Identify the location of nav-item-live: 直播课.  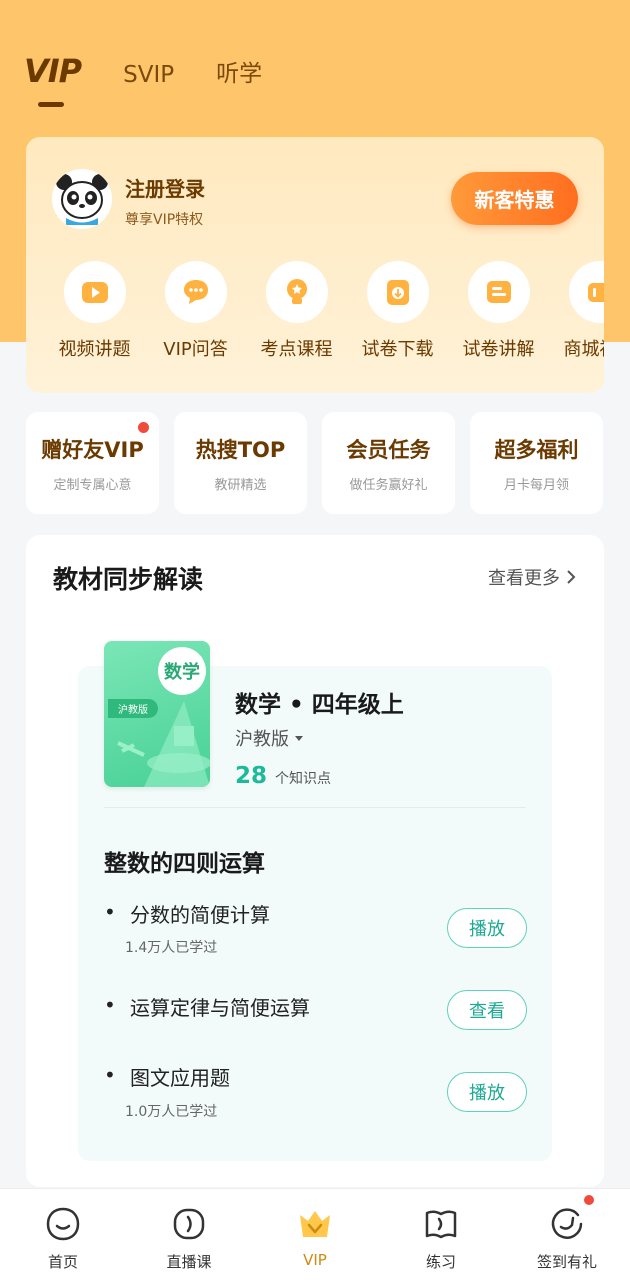
(189, 1234).